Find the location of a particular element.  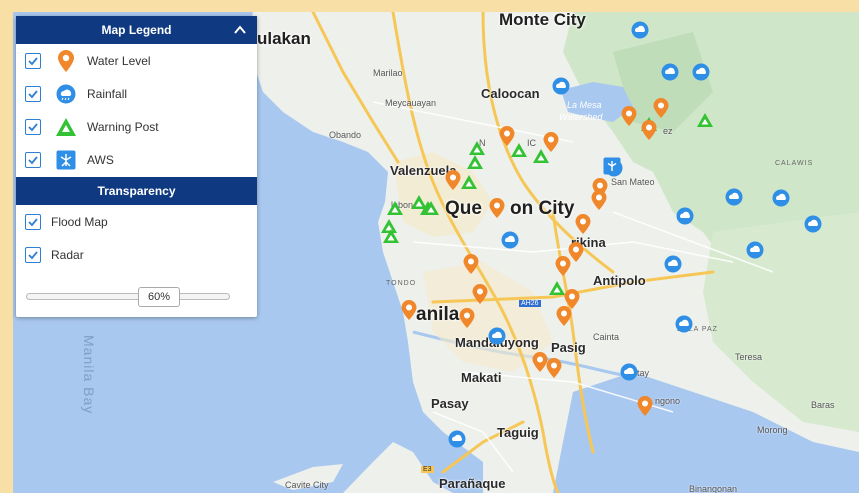

legend-item-warning-post: Warning Post is located at coordinates (136, 126).